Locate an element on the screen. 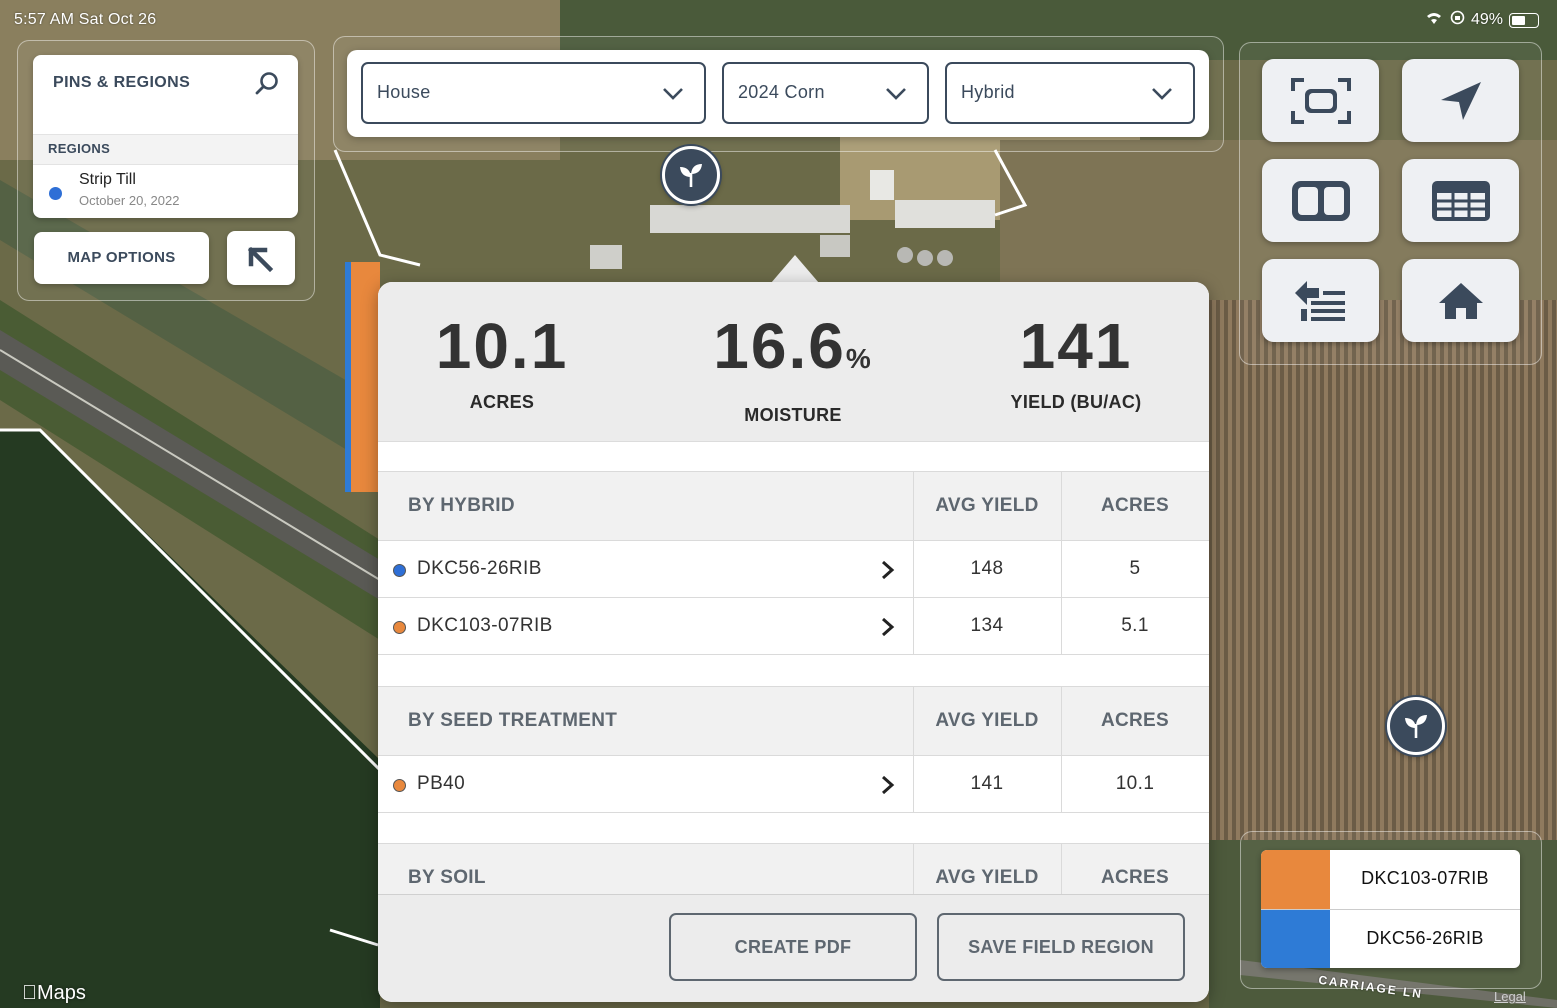  hybrid-name: DKC103-07RIB is located at coordinates (485, 625).